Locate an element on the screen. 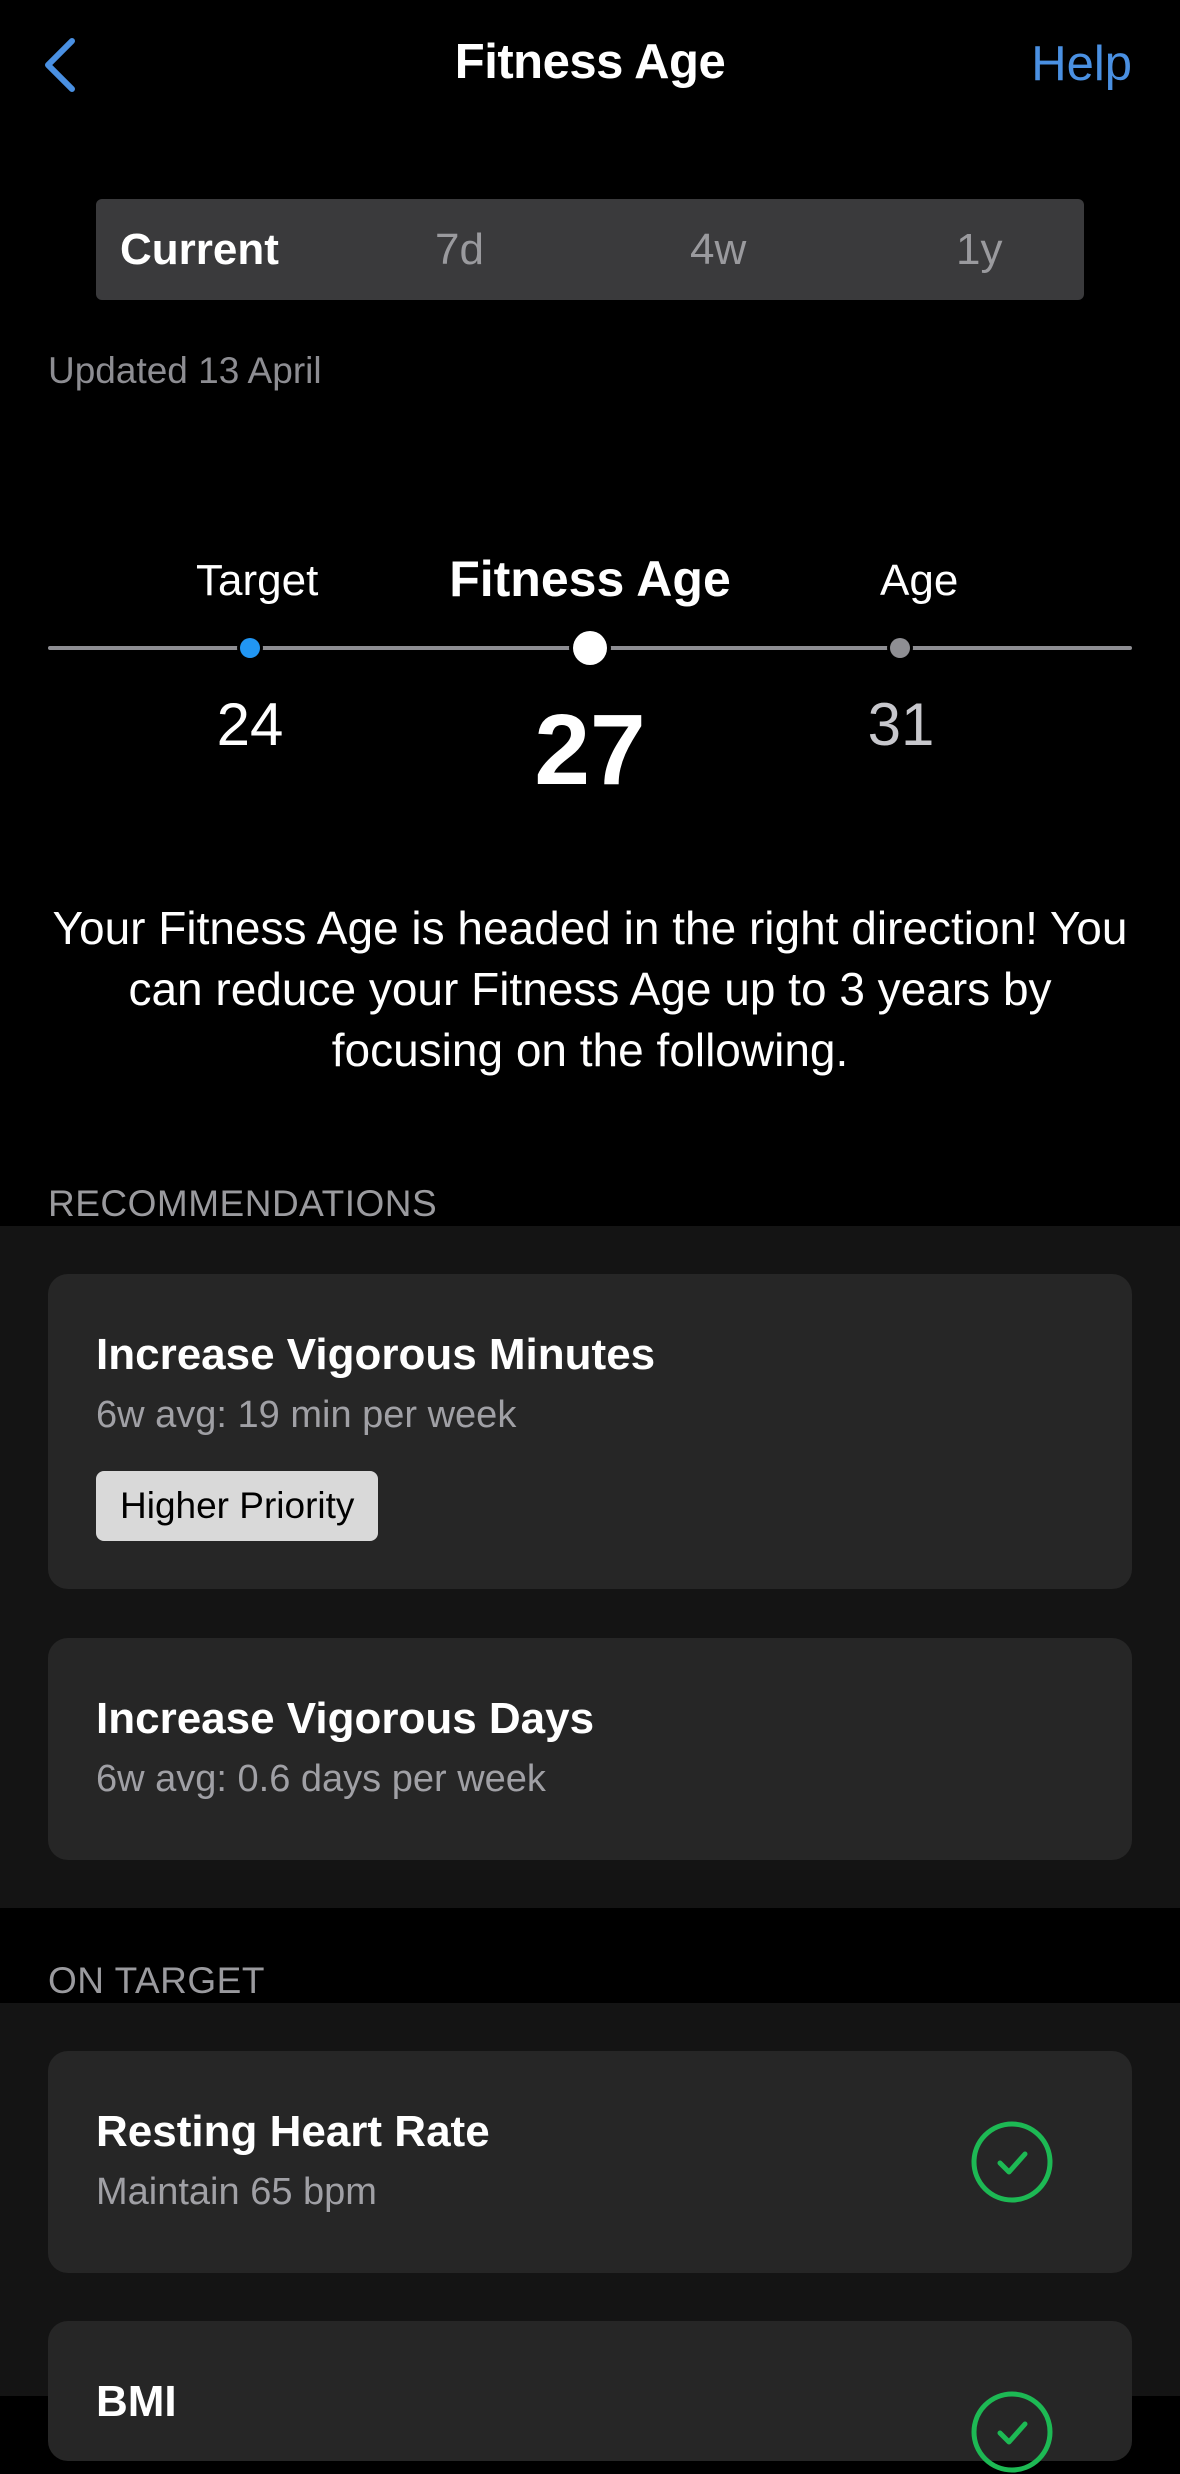 Image resolution: width=1180 pixels, height=2474 pixels. card-subtitle: 6w avg: 0.6 days per week is located at coordinates (321, 1779).